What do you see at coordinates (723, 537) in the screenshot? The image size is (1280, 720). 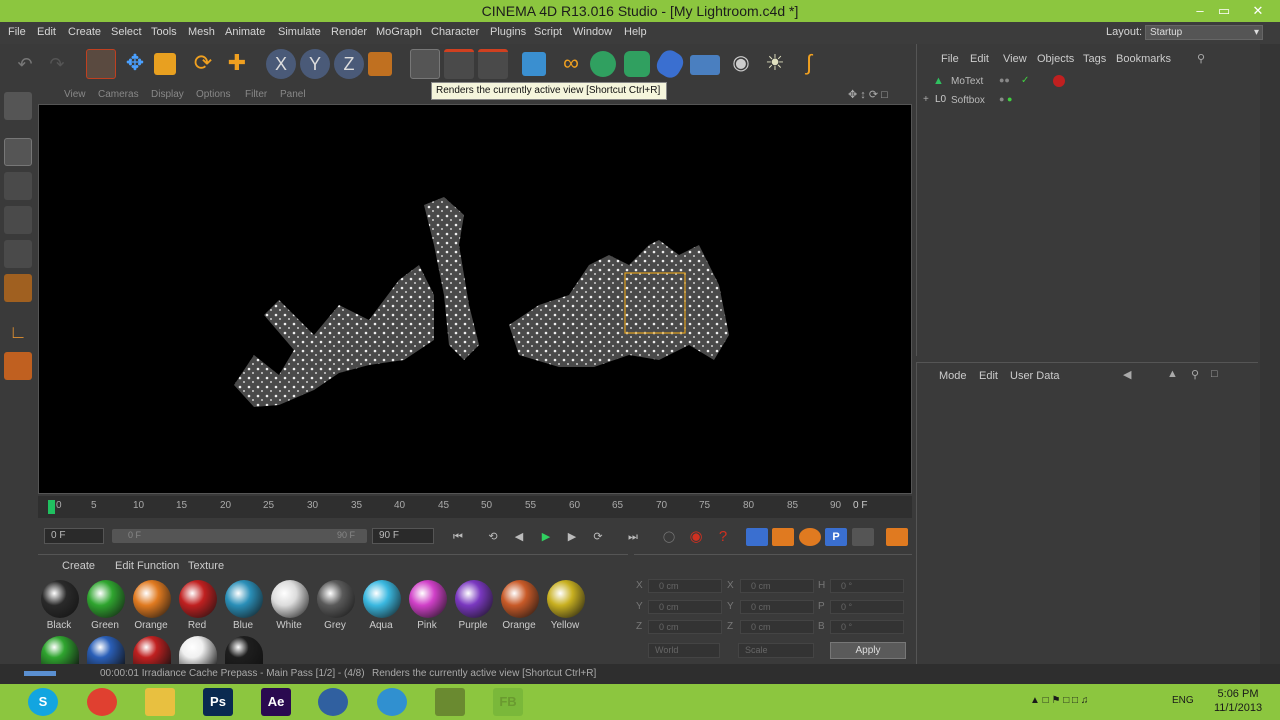 I see `keyframe-selection-icon: ?` at bounding box center [723, 537].